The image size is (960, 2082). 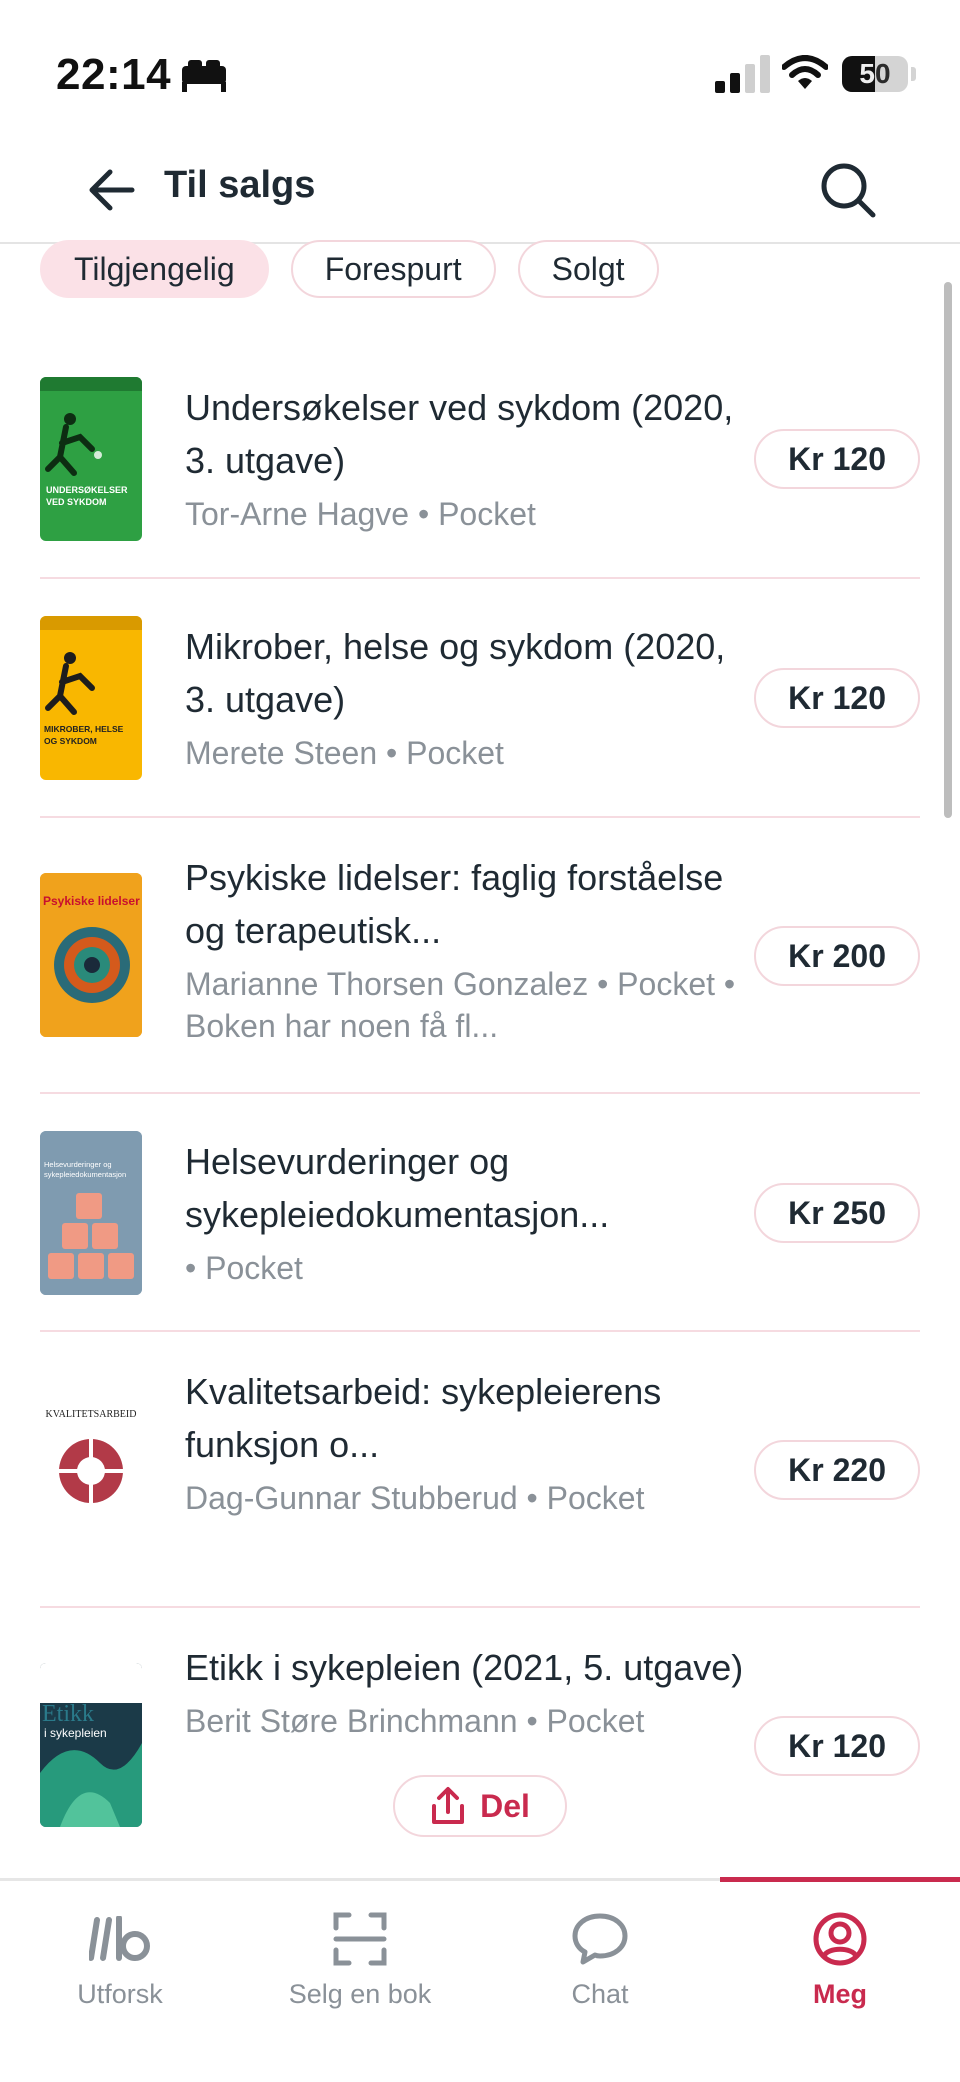 I want to click on book-cover-image: UNDERSØKELSER VED SYKDOM, so click(x=91, y=459).